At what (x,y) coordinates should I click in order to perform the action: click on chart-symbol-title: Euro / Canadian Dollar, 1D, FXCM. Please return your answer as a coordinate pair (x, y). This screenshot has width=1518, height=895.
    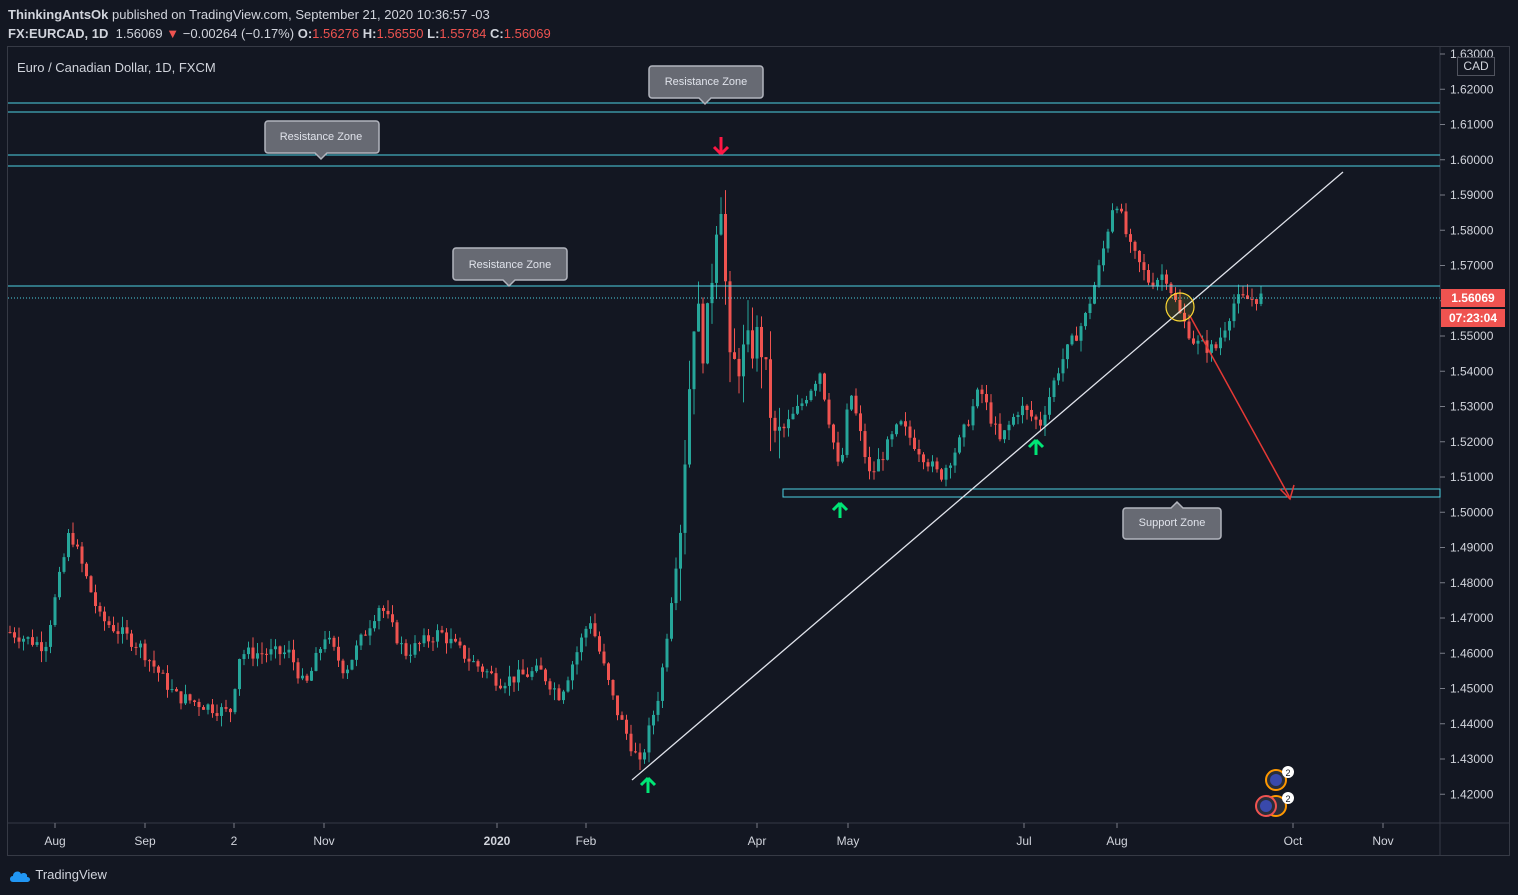
    Looking at the image, I should click on (116, 67).